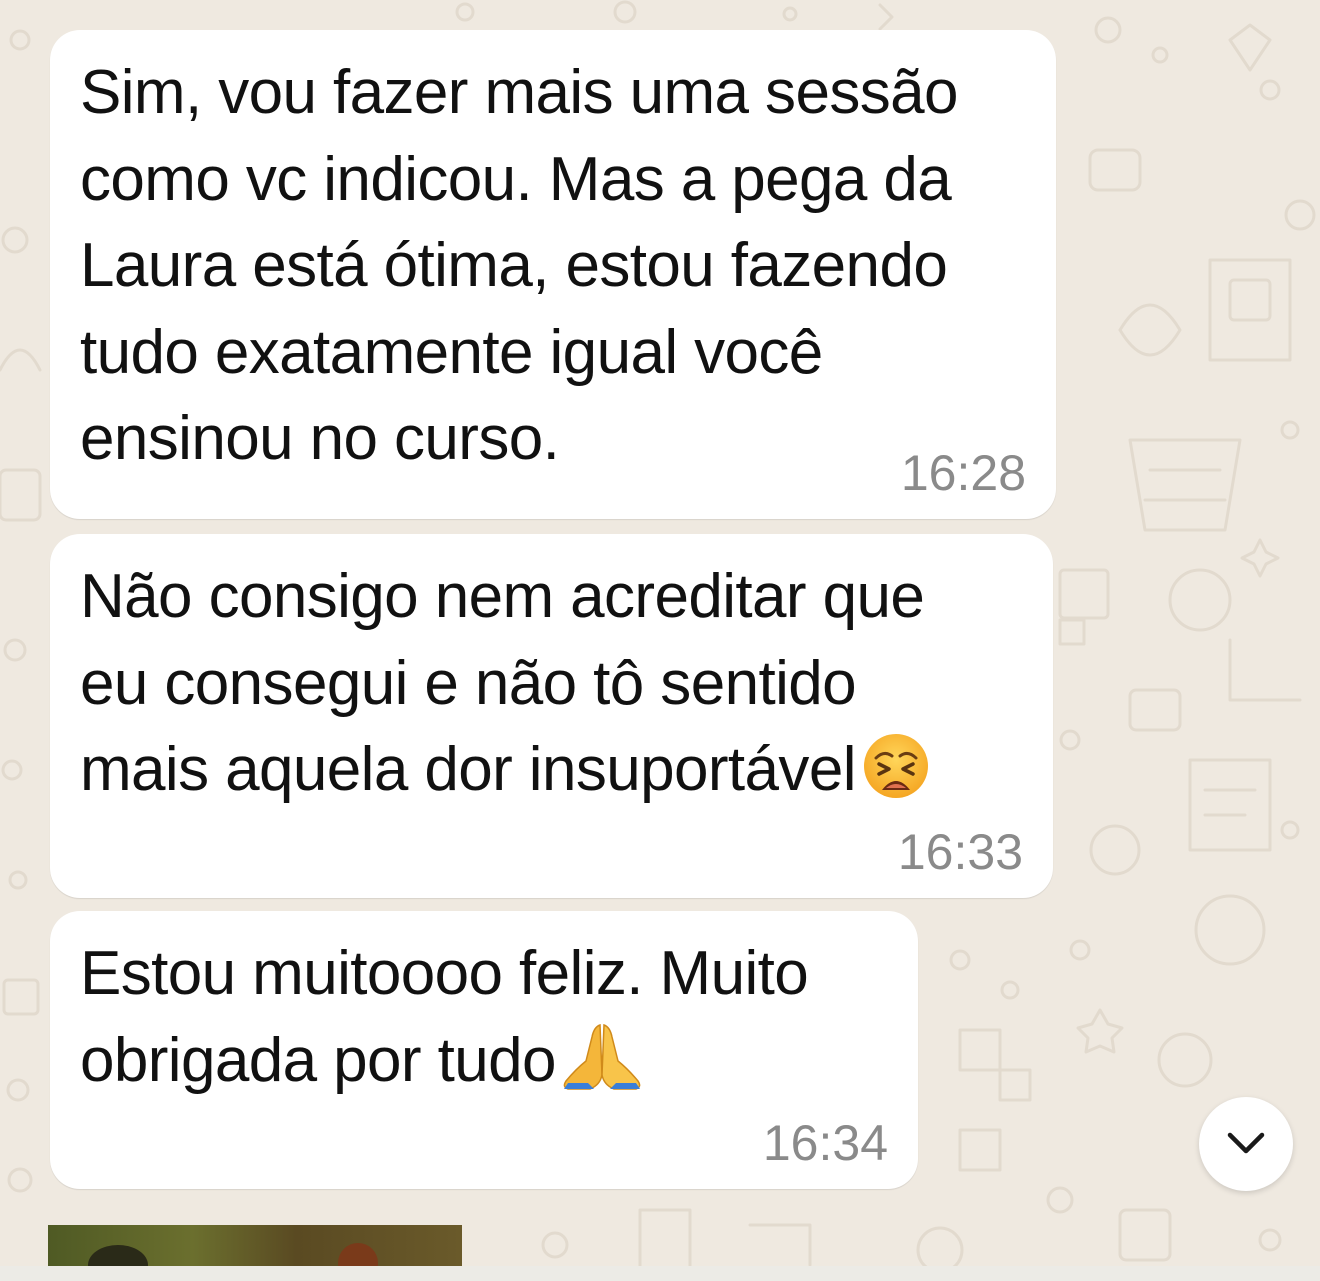 This screenshot has width=1320, height=1281. What do you see at coordinates (825, 1143) in the screenshot?
I see `message-timestamp: 16:34` at bounding box center [825, 1143].